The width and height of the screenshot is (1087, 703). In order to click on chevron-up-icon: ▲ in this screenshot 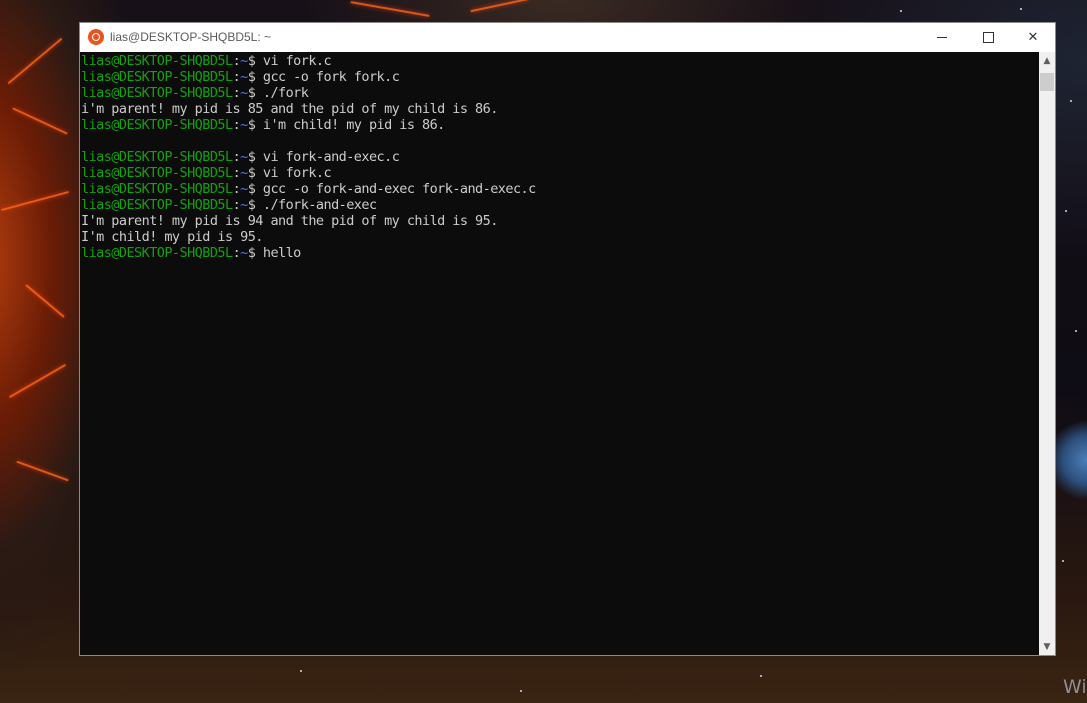, I will do `click(1047, 60)`.